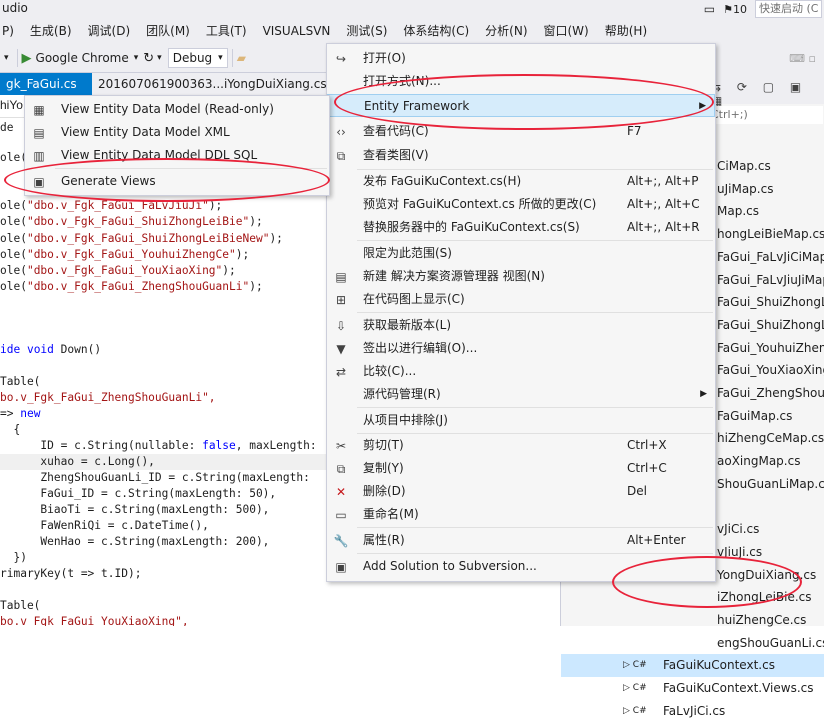  I want to click on code-line: bo.v_Fgk_FaGui_ZhengShouGuanLi",, so click(108, 397).